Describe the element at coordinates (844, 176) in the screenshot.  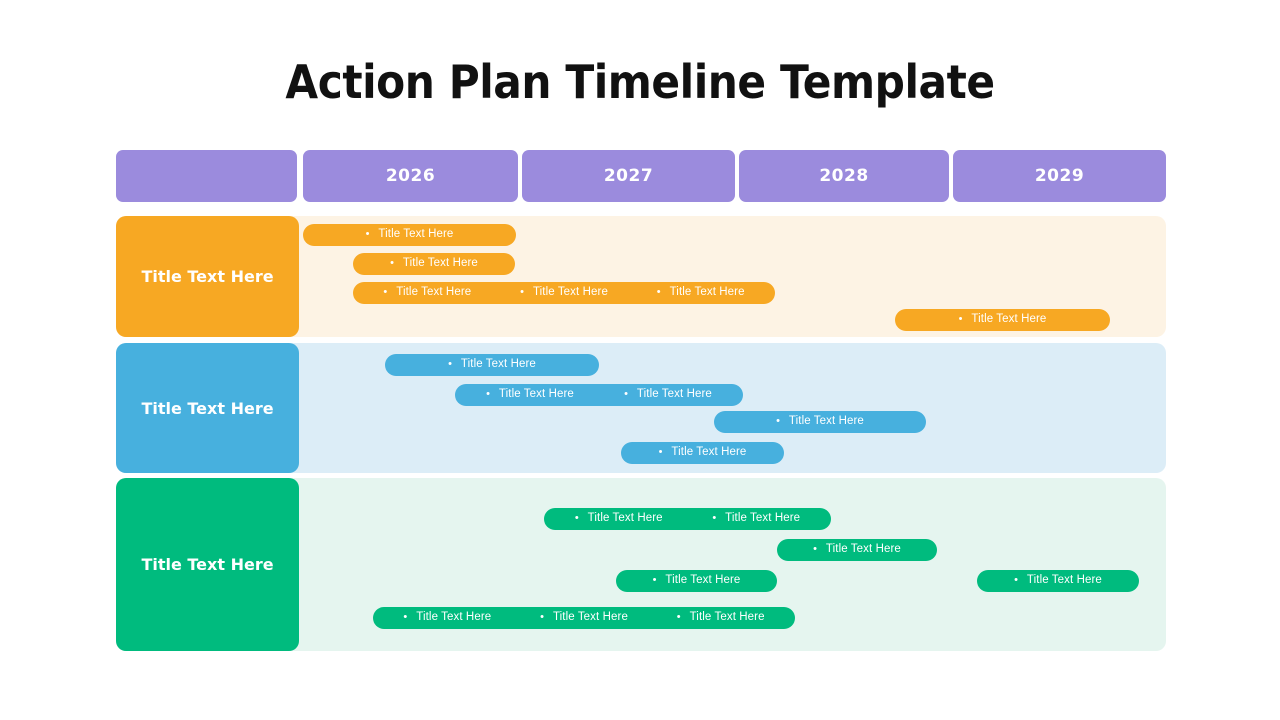
I see `year-header-cell-2028: 2028` at that location.